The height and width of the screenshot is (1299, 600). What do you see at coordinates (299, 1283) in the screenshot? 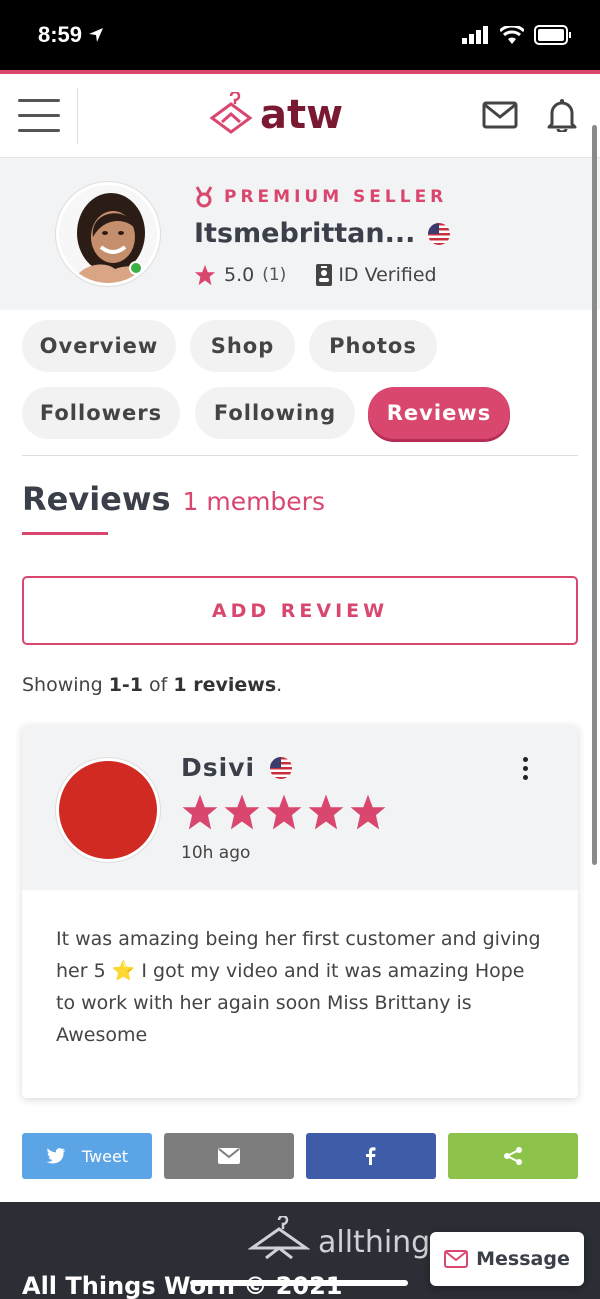
I see `home-indicator` at bounding box center [299, 1283].